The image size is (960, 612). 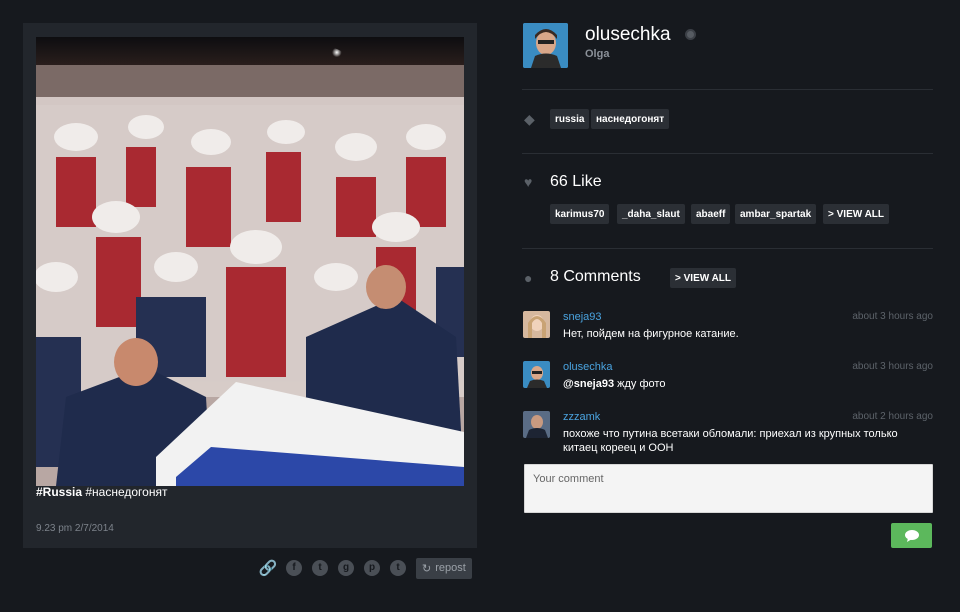 I want to click on caption-hashtag-nasnedogonyat: #наснедогонят, so click(x=124, y=492).